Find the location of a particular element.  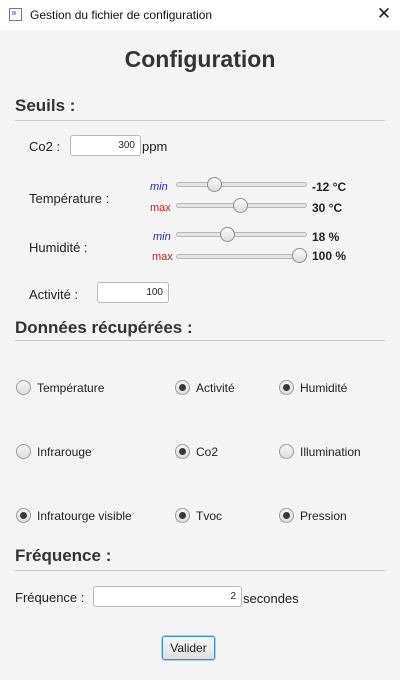

humidite-max-slider-track is located at coordinates (241, 256).